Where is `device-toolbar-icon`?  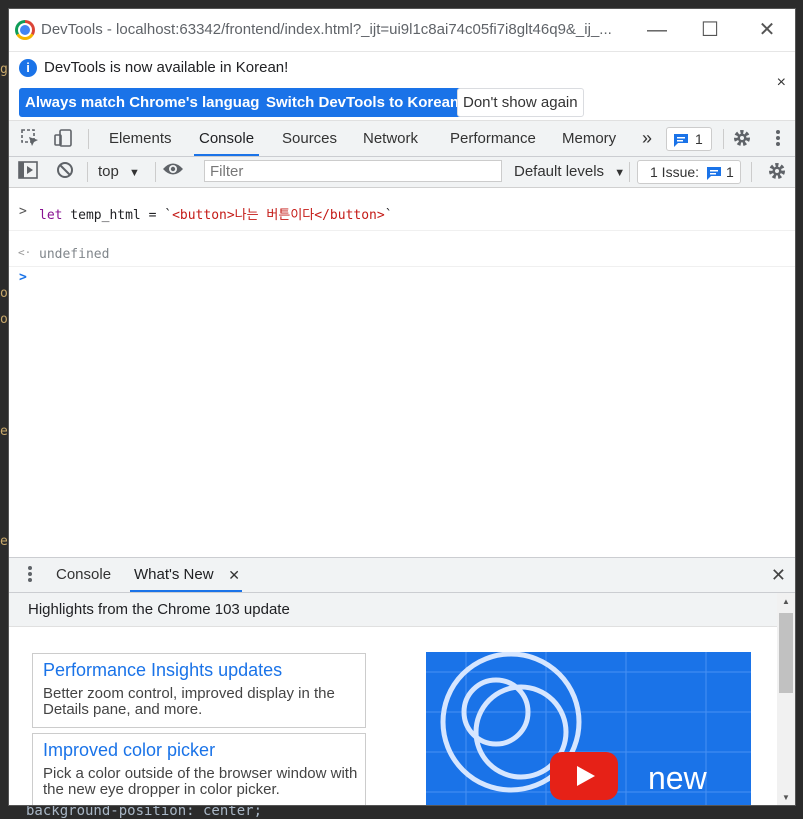 device-toolbar-icon is located at coordinates (63, 139).